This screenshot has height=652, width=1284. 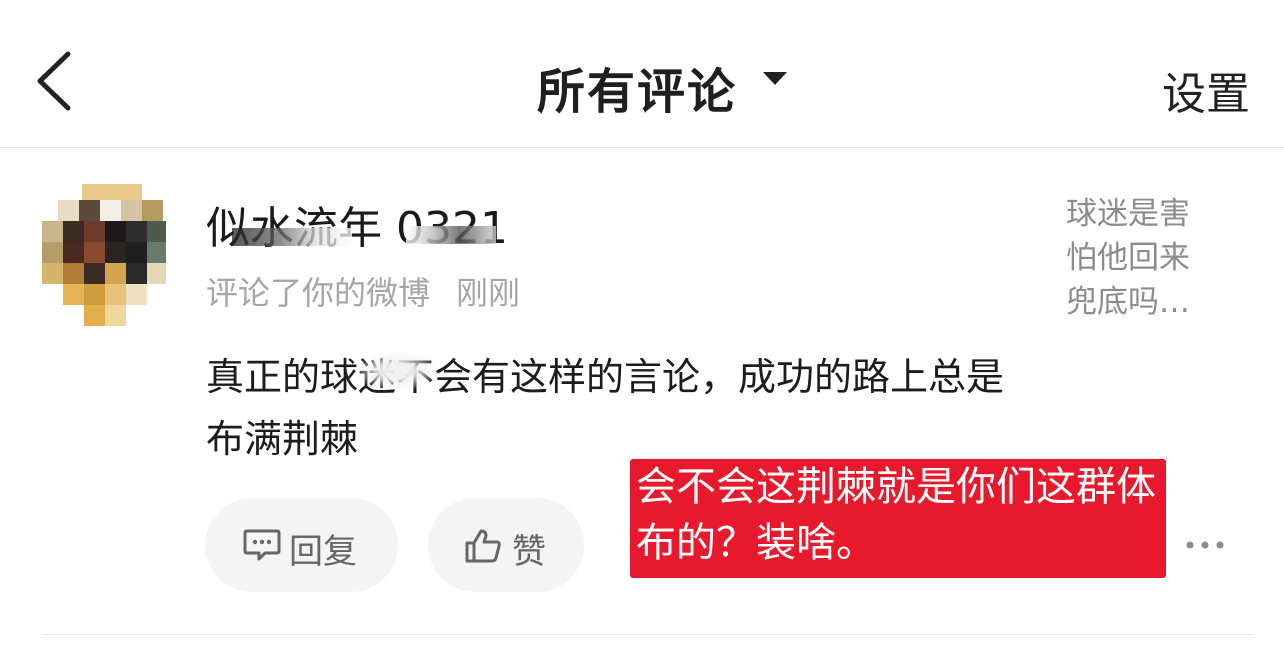 What do you see at coordinates (262, 549) in the screenshot?
I see `comment-bubble-icon` at bounding box center [262, 549].